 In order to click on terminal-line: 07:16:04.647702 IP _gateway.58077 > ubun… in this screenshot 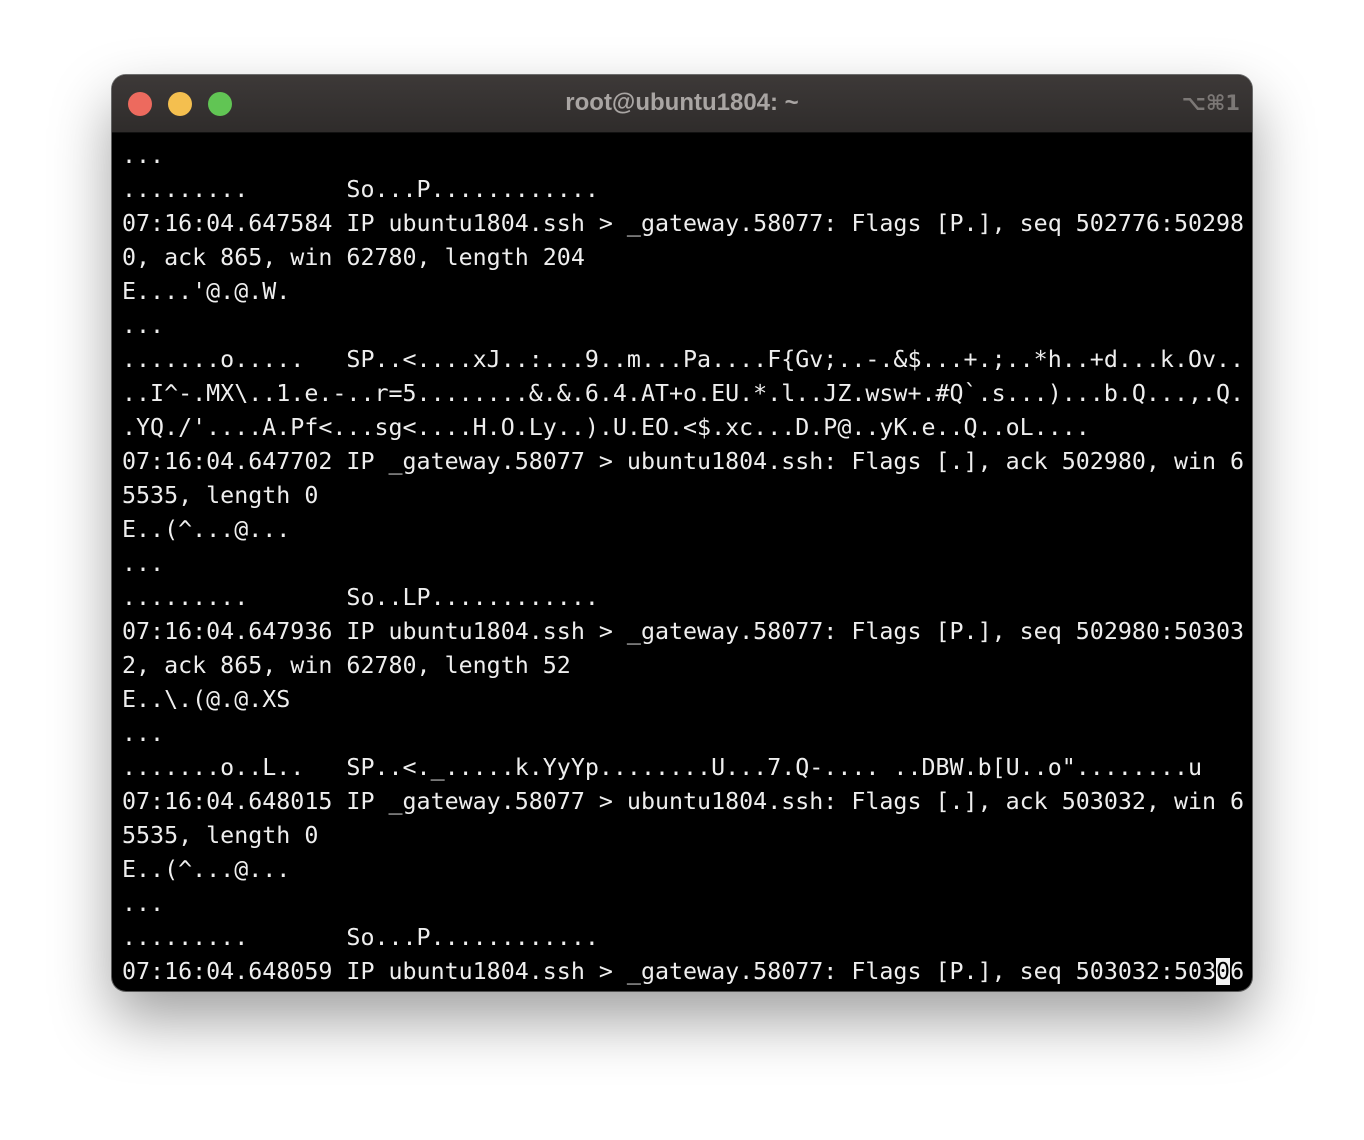, I will do `click(683, 461)`.